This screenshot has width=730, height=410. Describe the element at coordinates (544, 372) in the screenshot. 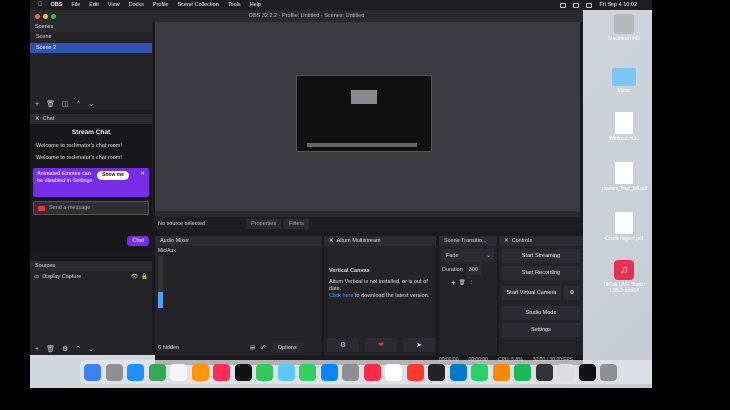

I see `obs-icon` at that location.